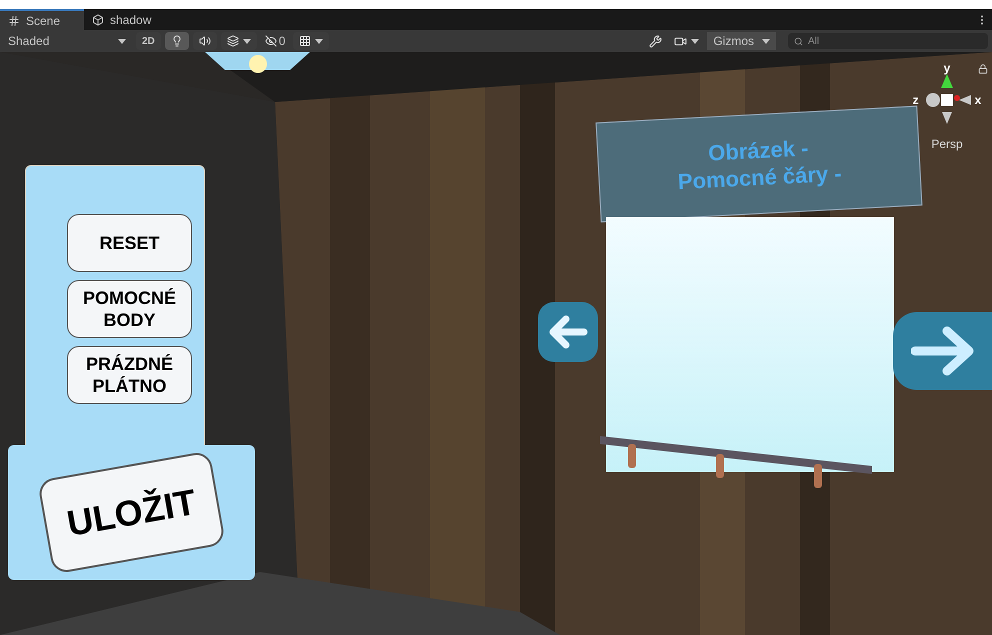 The image size is (992, 635). Describe the element at coordinates (681, 41) in the screenshot. I see `camera-icon` at that location.